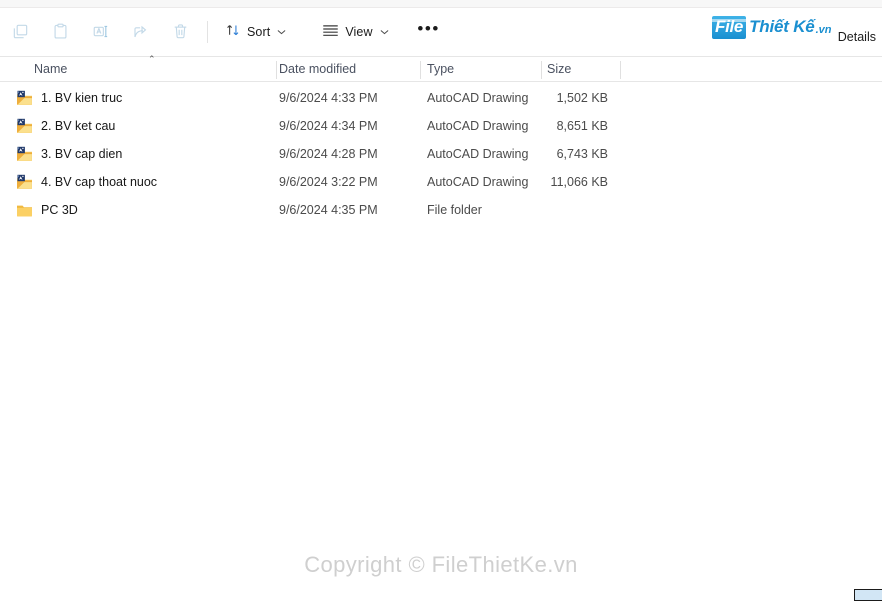  What do you see at coordinates (259, 31) in the screenshot?
I see `sort-label: Sort` at bounding box center [259, 31].